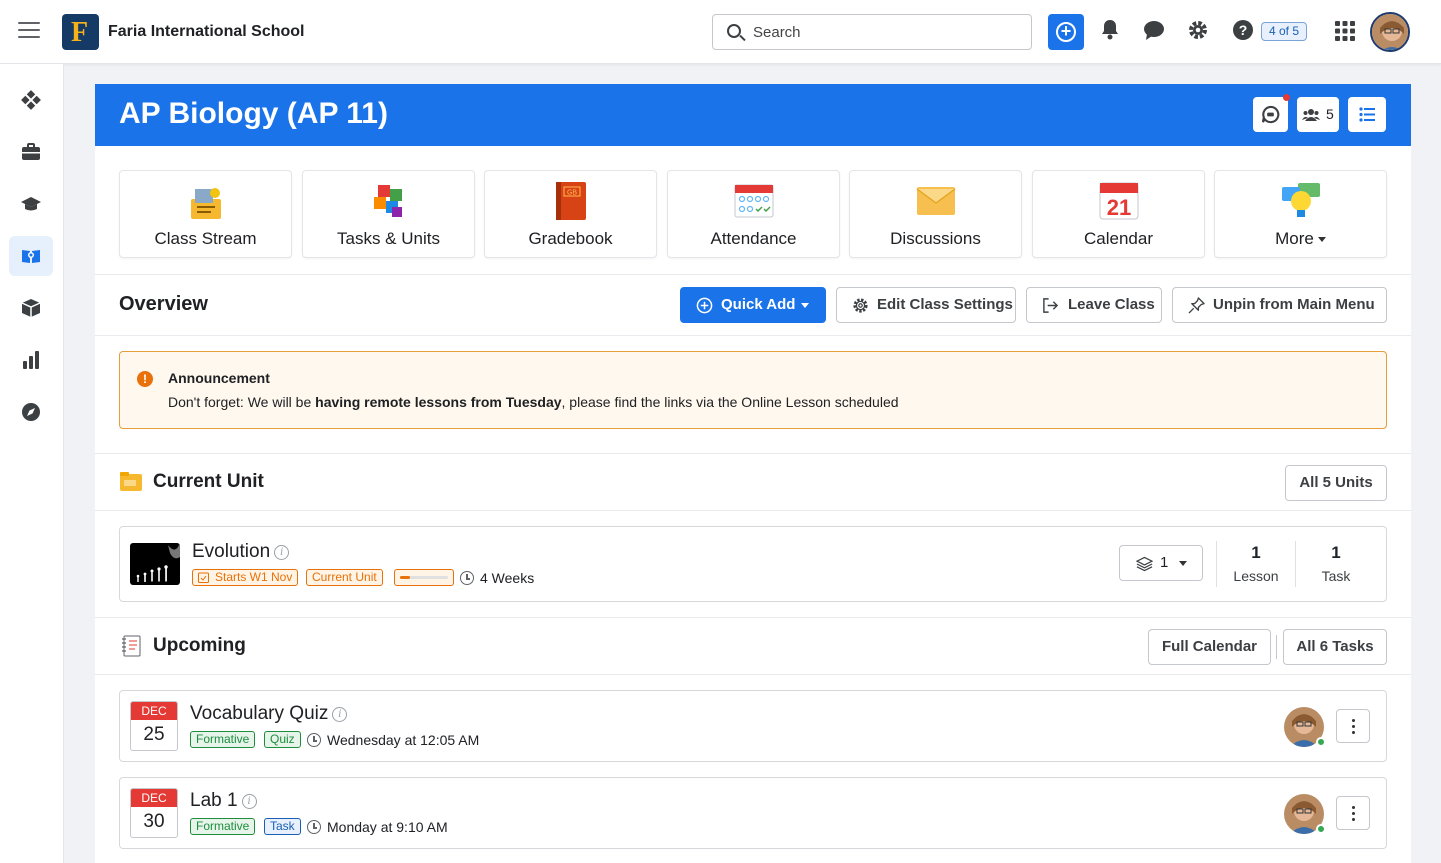 This screenshot has width=1441, height=863. I want to click on sidebar-item-current-class, so click(31, 256).